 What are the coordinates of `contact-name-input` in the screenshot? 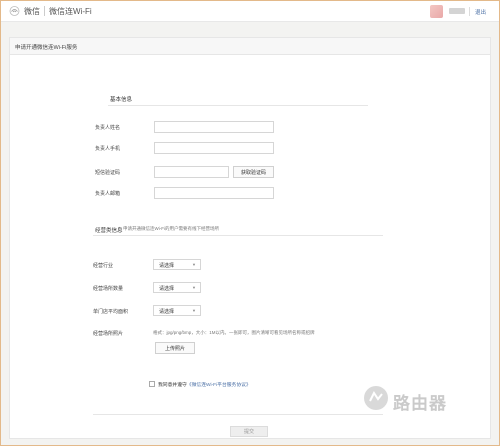 It's located at (214, 127).